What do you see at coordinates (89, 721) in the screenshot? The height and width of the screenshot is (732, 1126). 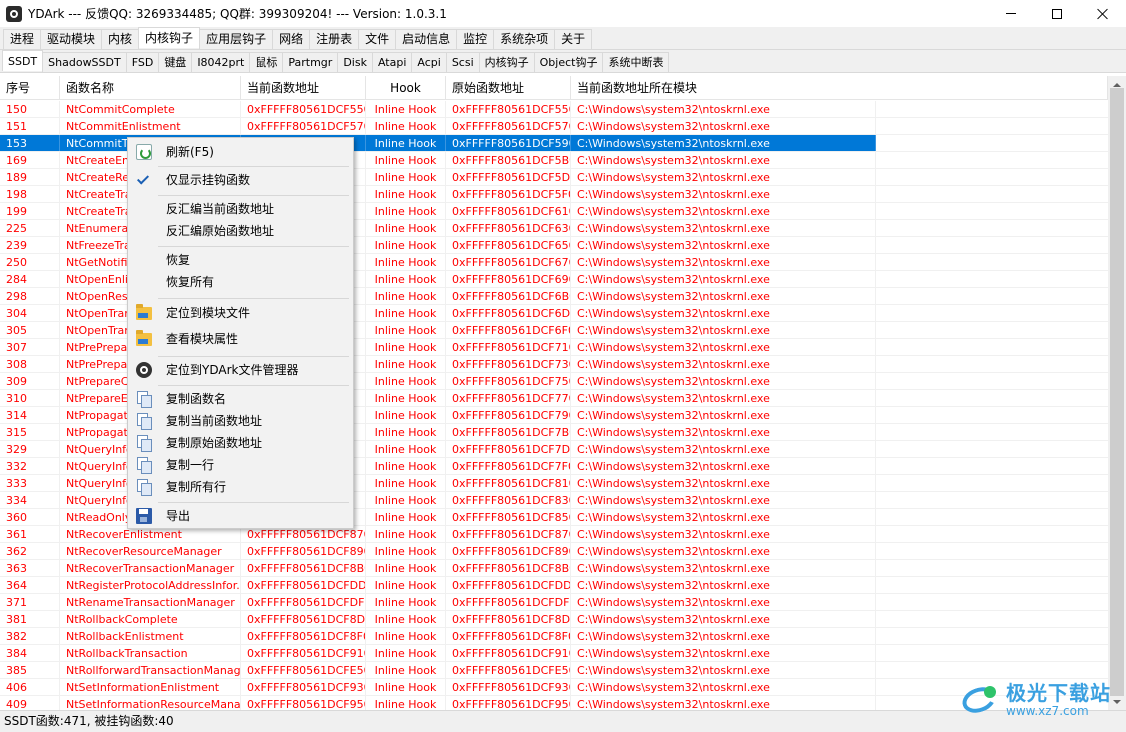 I see `status-text: SSDT函数:471, 被挂钩函数:40` at bounding box center [89, 721].